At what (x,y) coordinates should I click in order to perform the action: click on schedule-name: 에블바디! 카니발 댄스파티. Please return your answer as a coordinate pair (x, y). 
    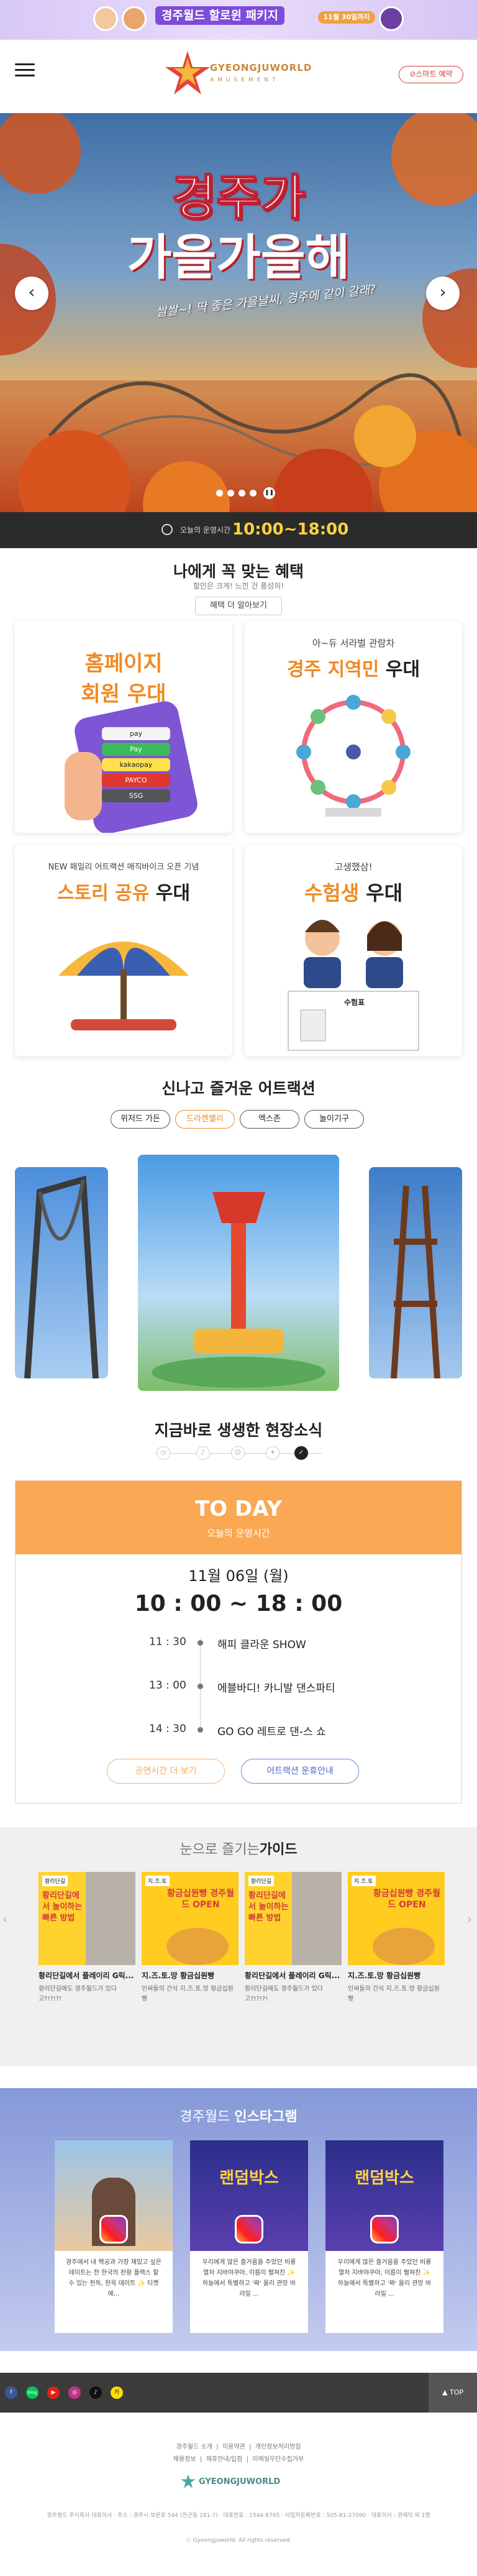
    Looking at the image, I should click on (276, 1688).